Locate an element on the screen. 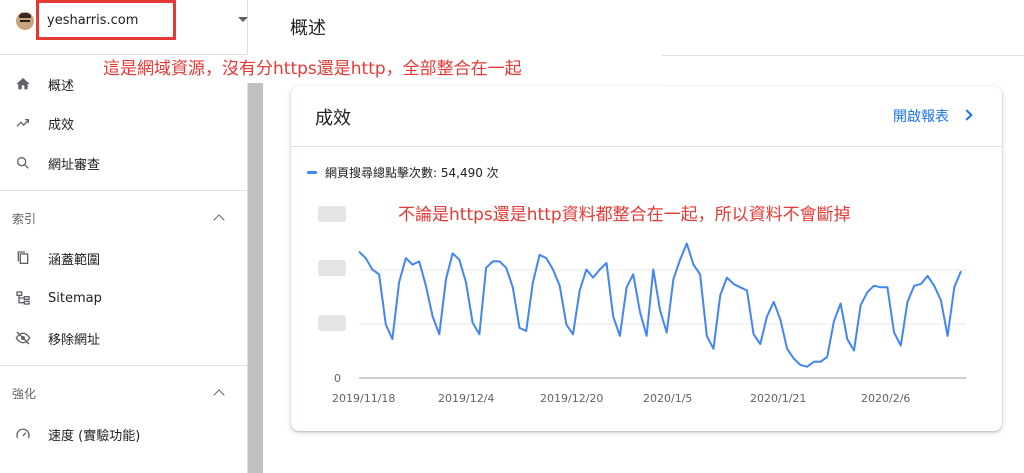 The height and width of the screenshot is (473, 1024). section-label: 強化 is located at coordinates (24, 394).